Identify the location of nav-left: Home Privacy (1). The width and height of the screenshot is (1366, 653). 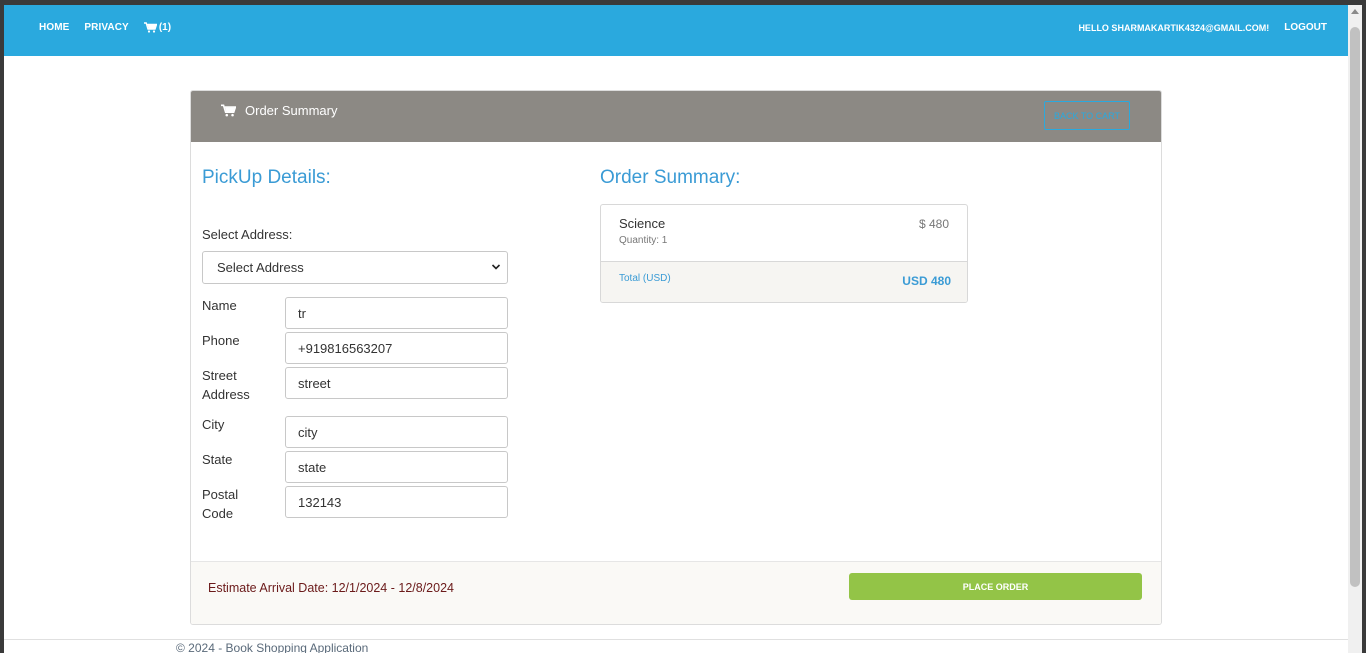
(105, 27).